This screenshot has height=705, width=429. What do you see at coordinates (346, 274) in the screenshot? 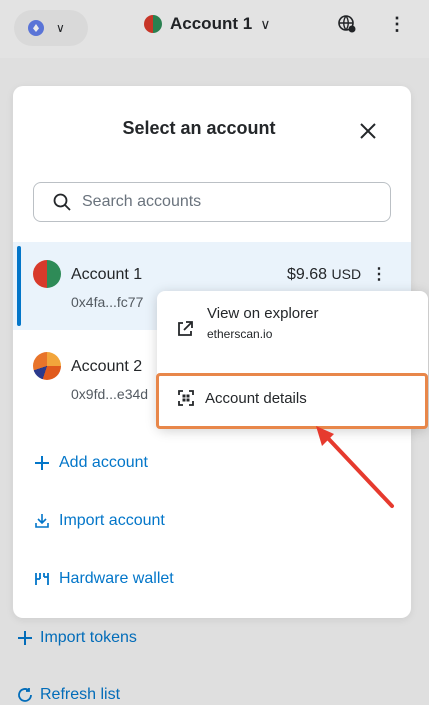
I see `balance-currency: USD` at bounding box center [346, 274].